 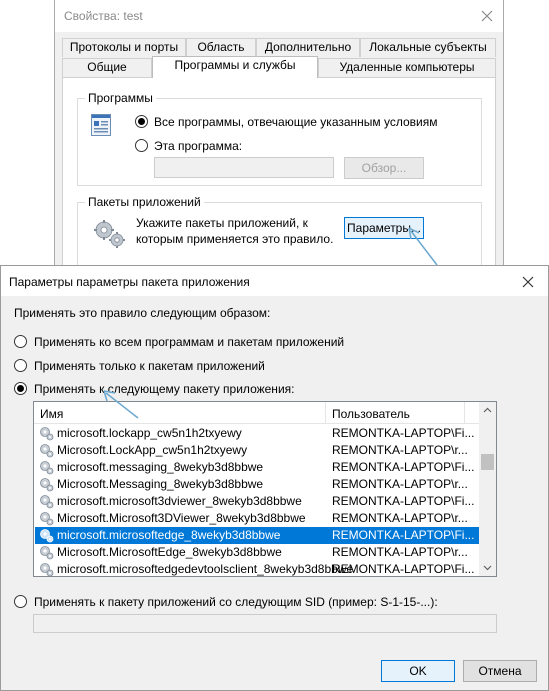 What do you see at coordinates (487, 489) in the screenshot?
I see `list-scrollbar` at bounding box center [487, 489].